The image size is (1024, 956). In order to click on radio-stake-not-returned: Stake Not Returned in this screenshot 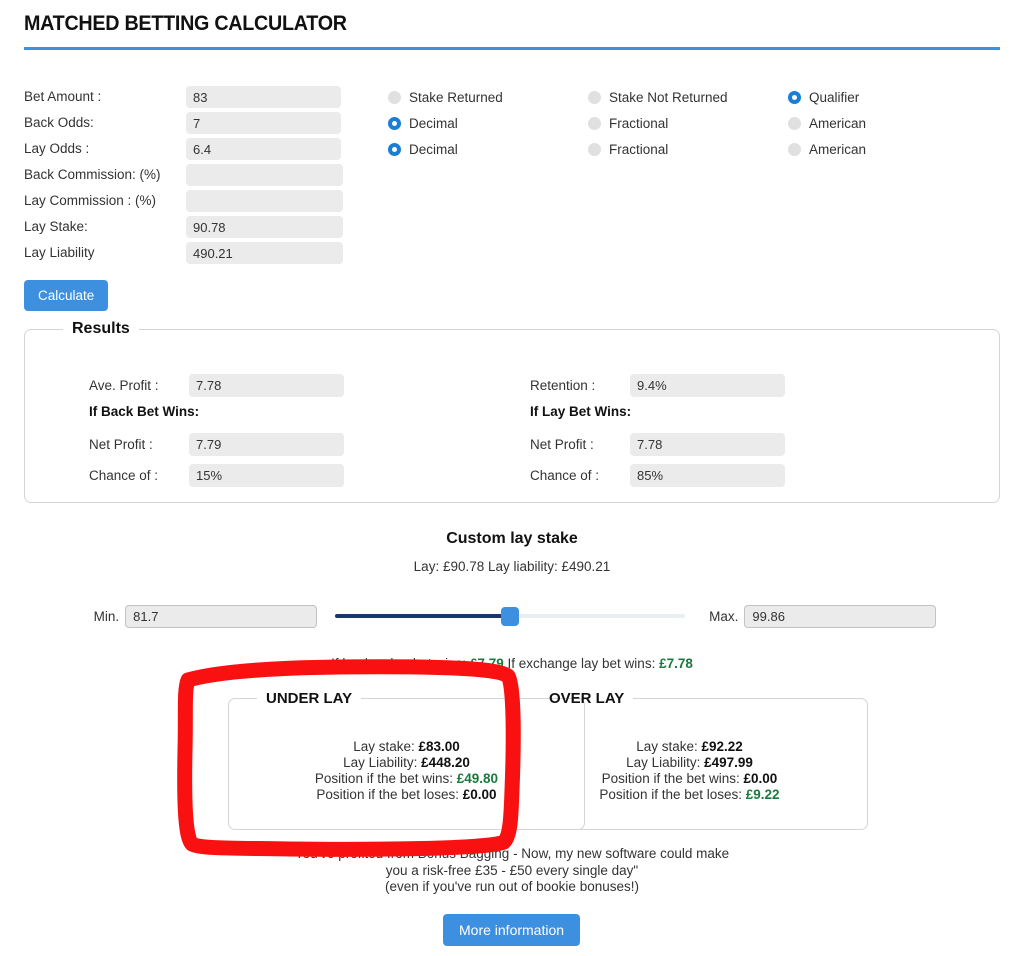, I will do `click(658, 97)`.